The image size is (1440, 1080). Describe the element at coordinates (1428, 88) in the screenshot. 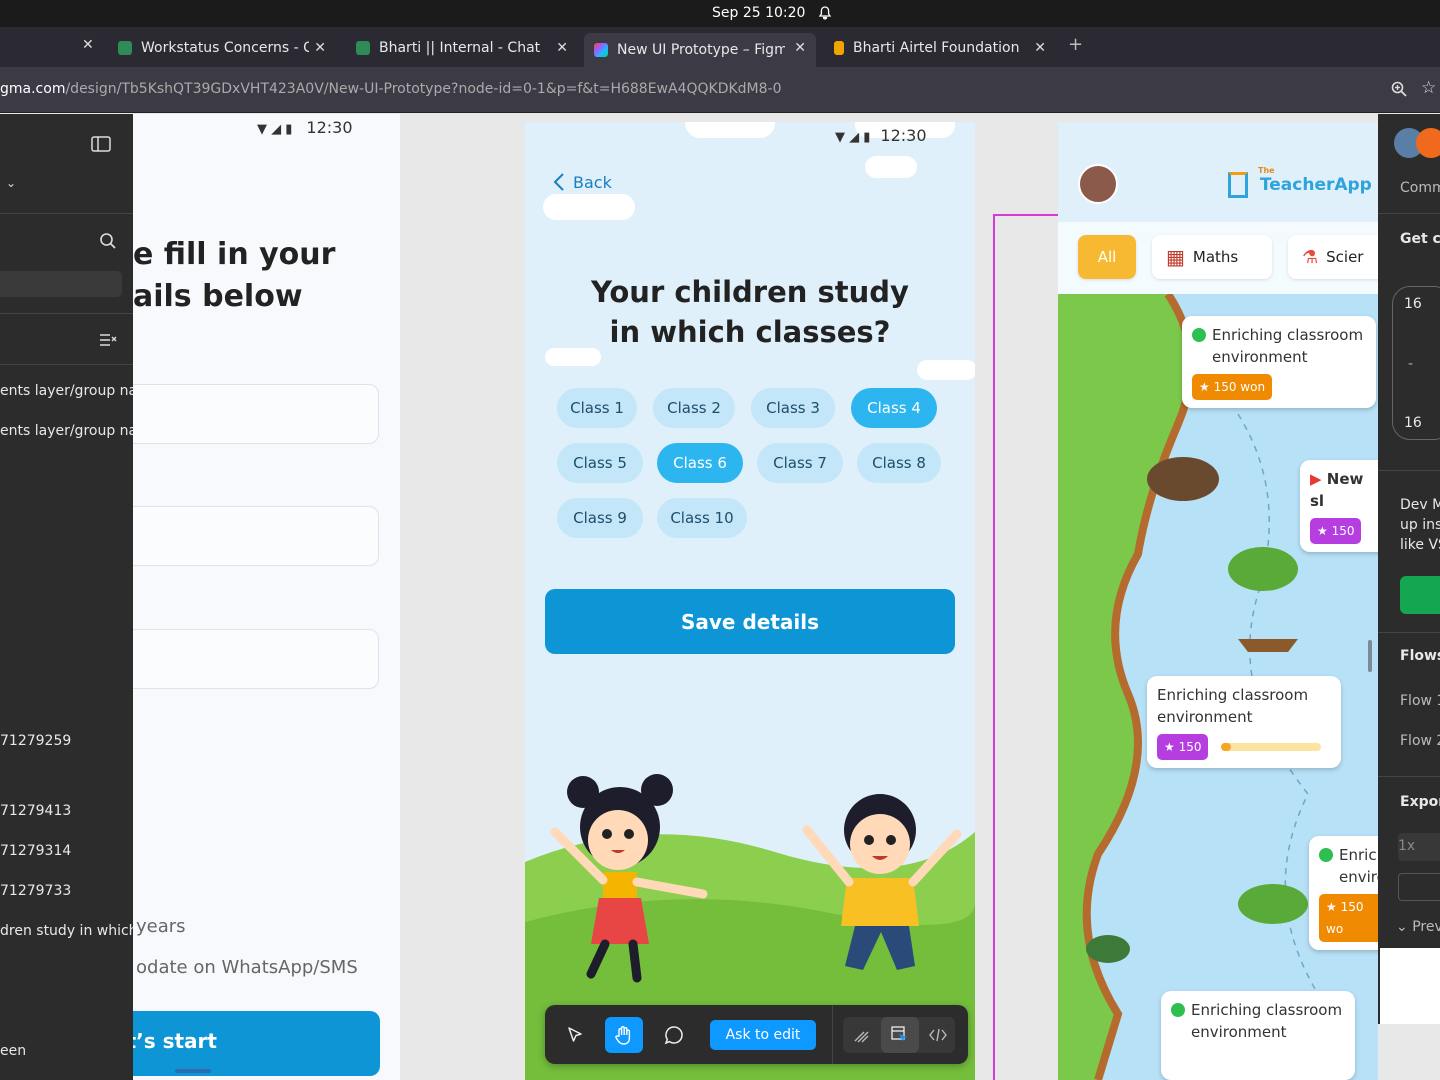

I see `bookmark-star-icon: ☆` at that location.